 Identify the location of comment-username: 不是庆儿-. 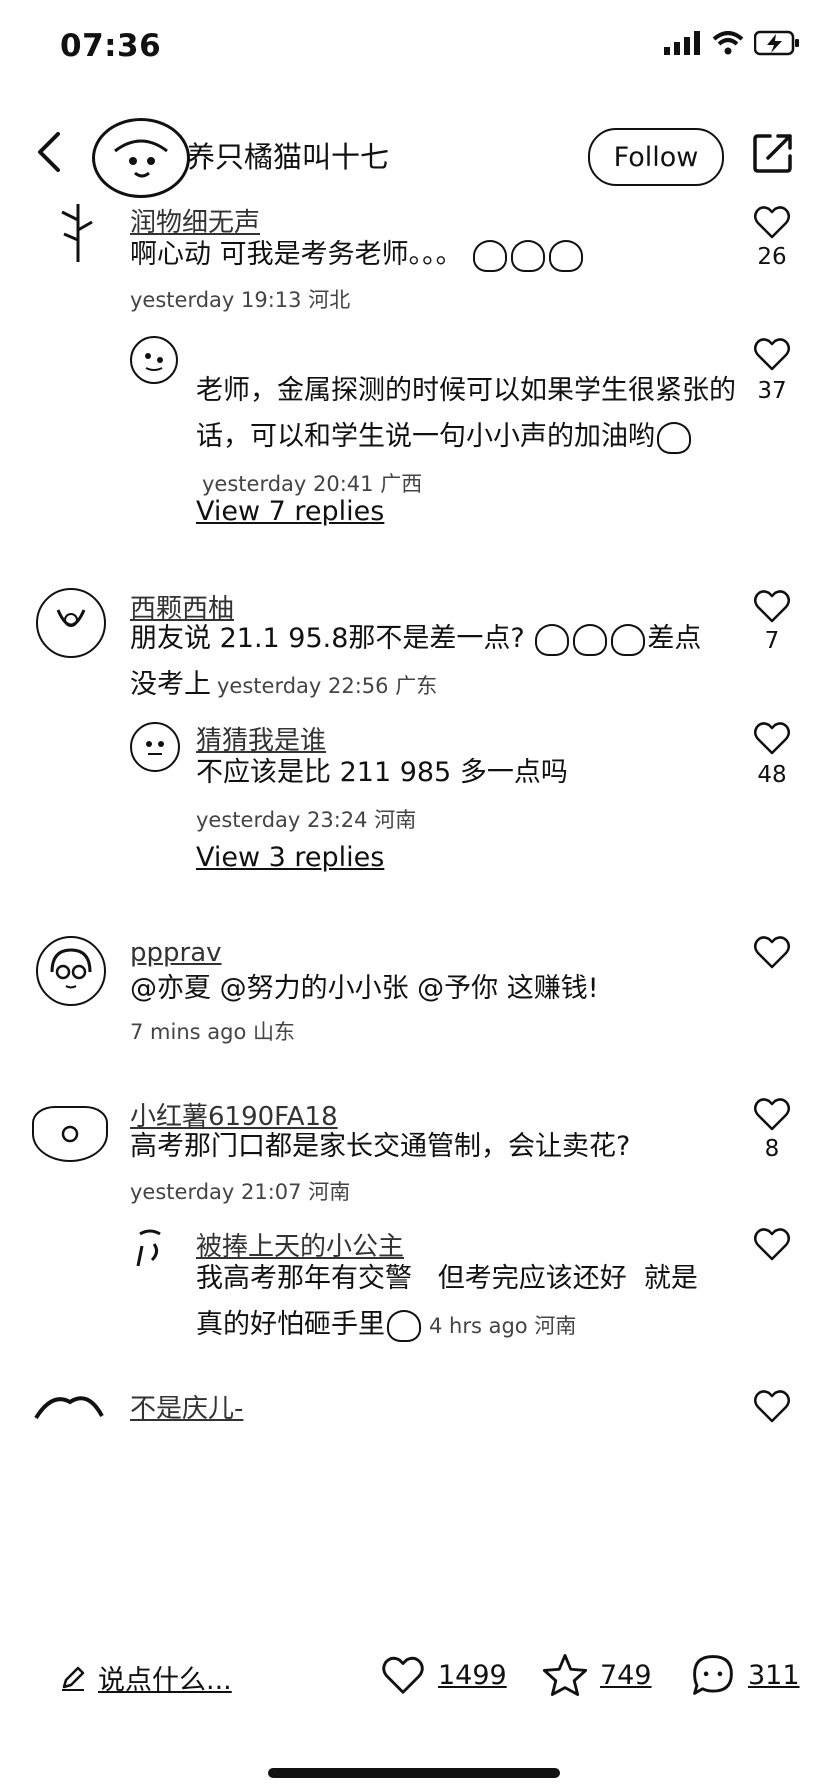
(186, 1406).